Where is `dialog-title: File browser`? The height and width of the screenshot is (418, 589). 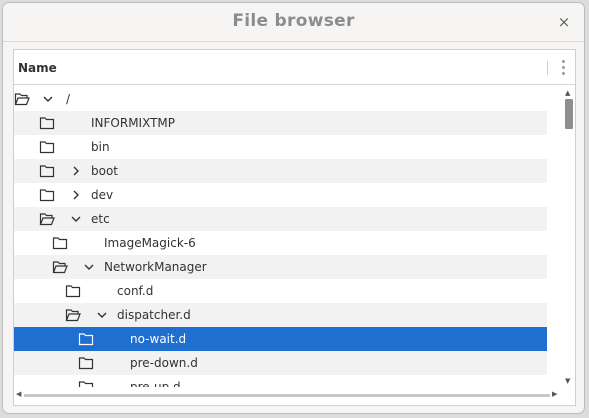
dialog-title: File browser is located at coordinates (293, 21).